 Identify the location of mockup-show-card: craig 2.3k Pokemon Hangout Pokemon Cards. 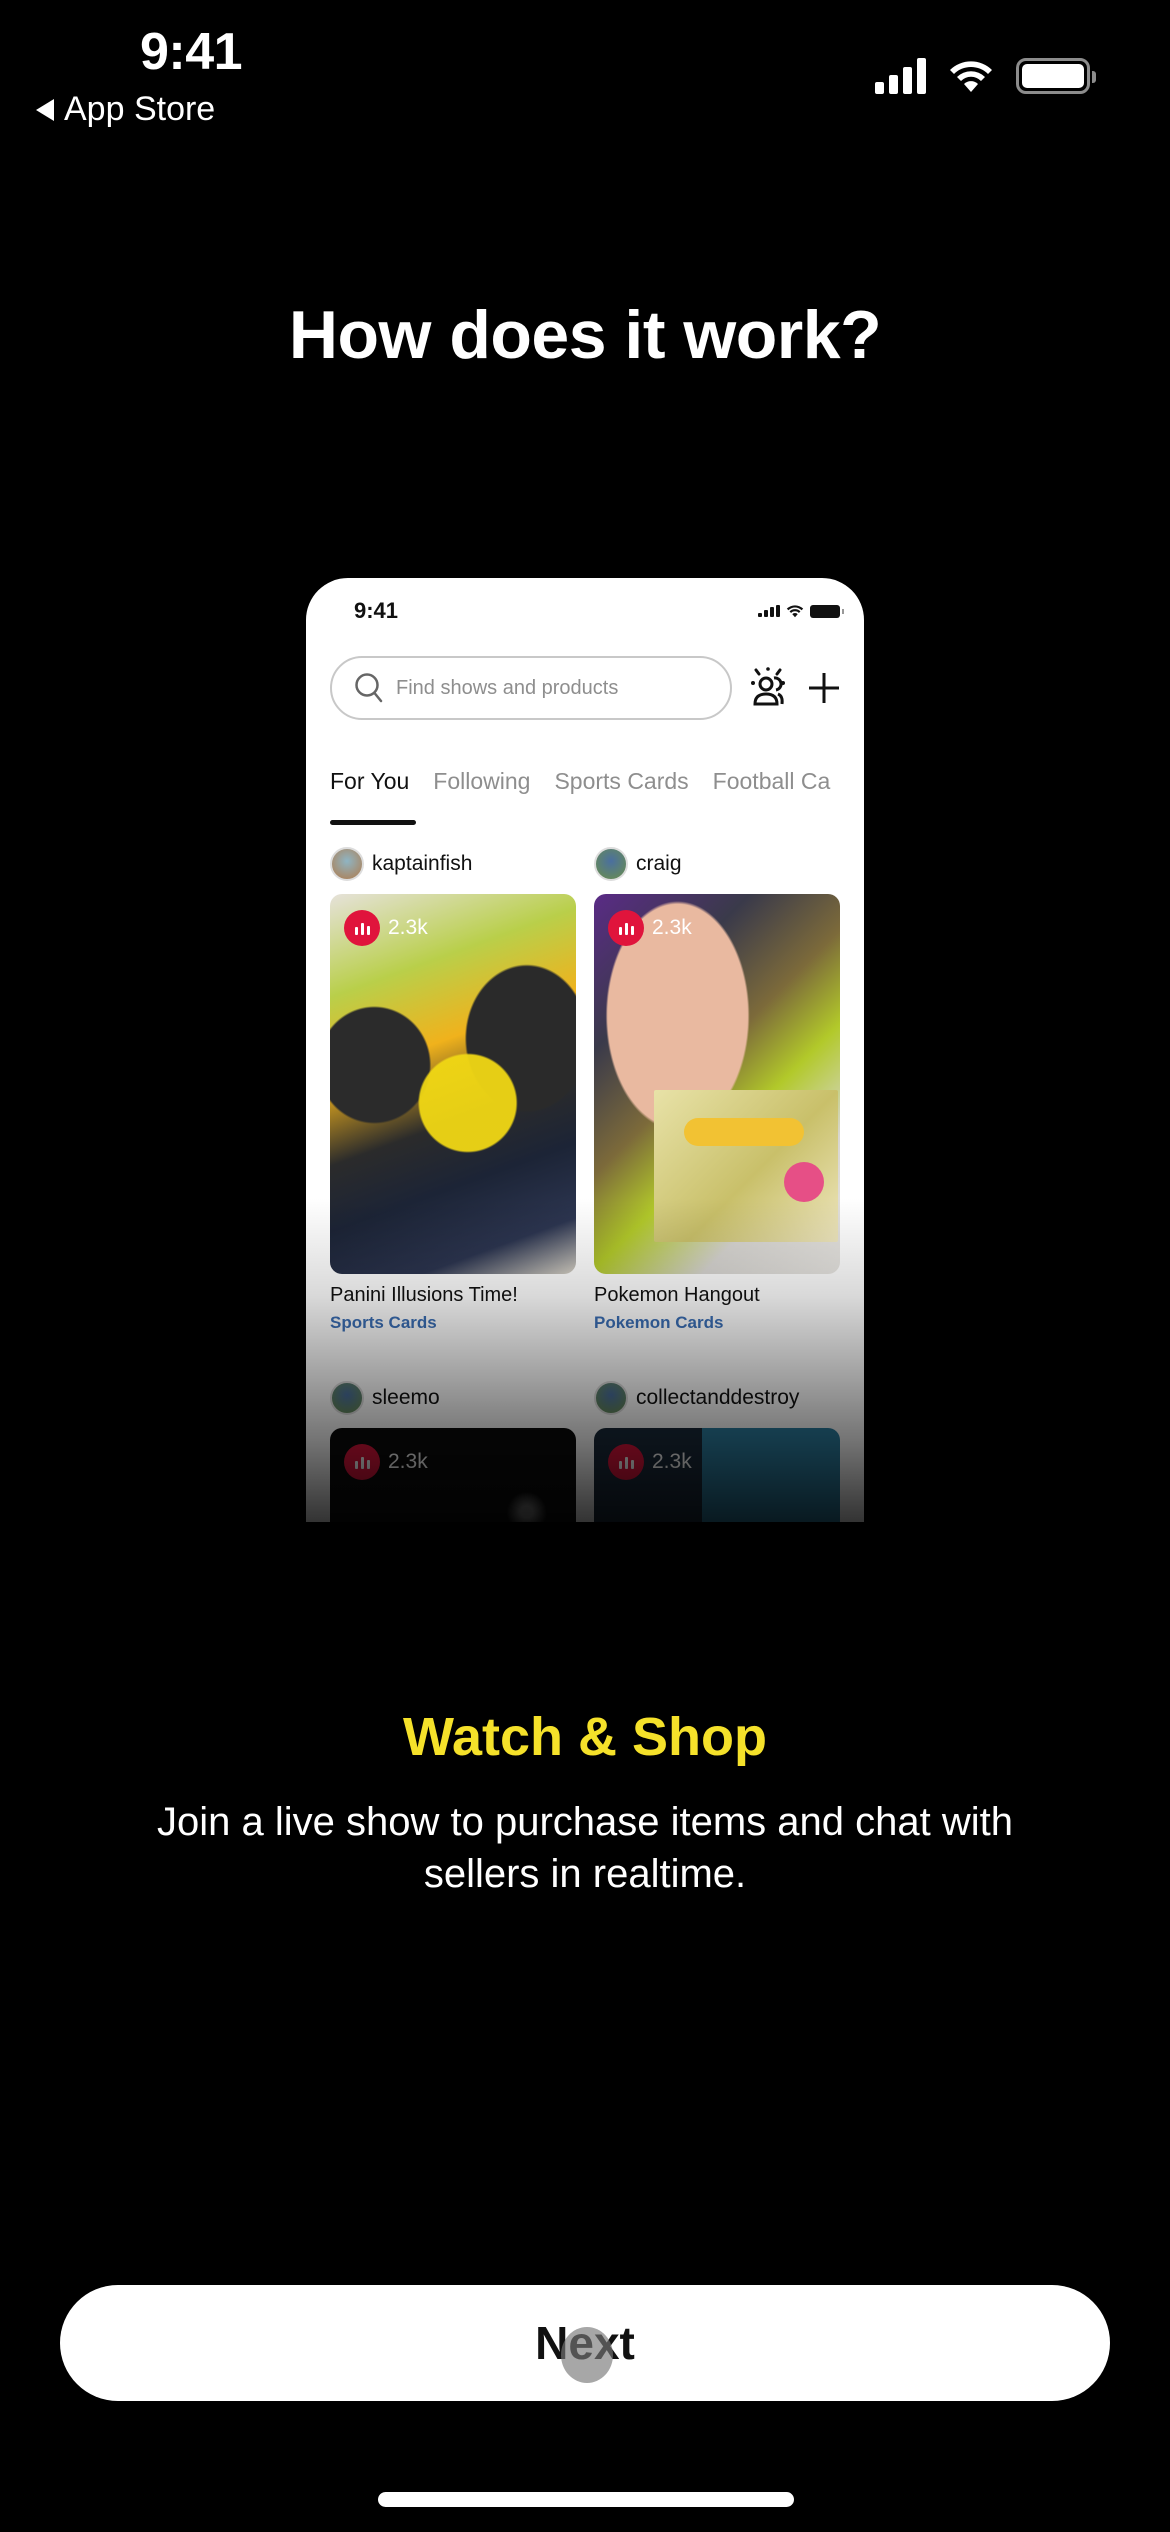
(717, 1089).